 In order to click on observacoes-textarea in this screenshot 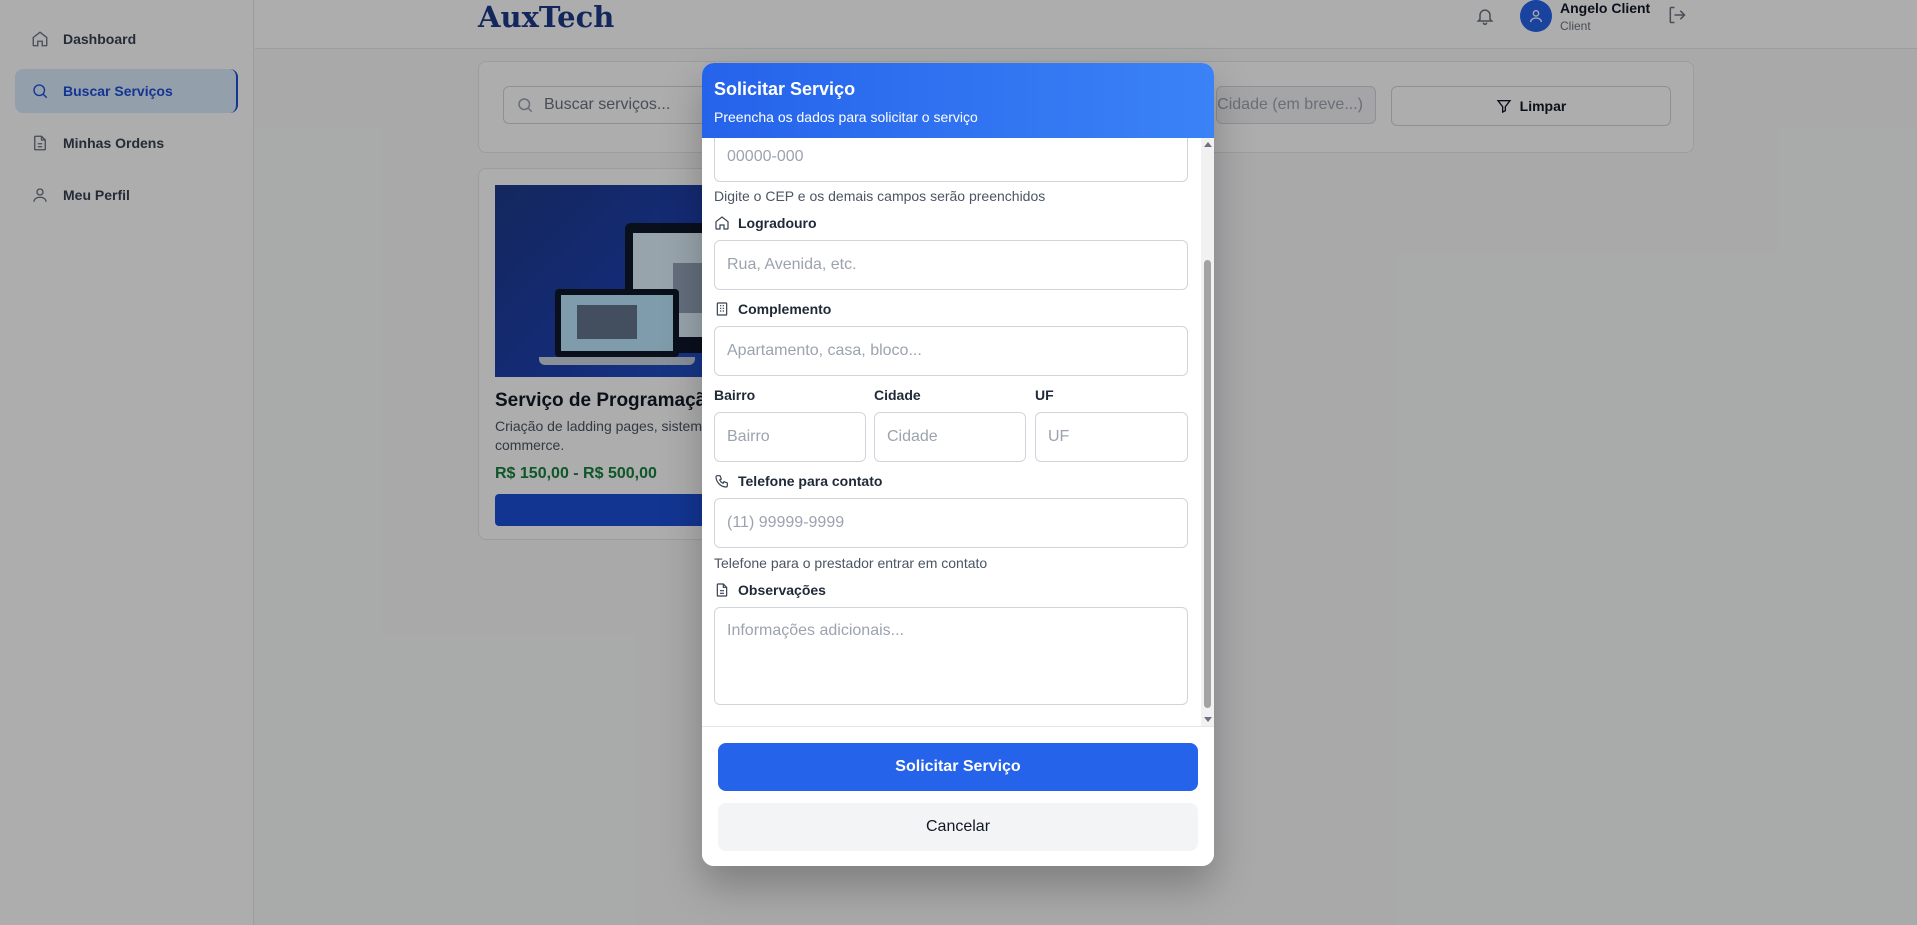, I will do `click(957, 648)`.